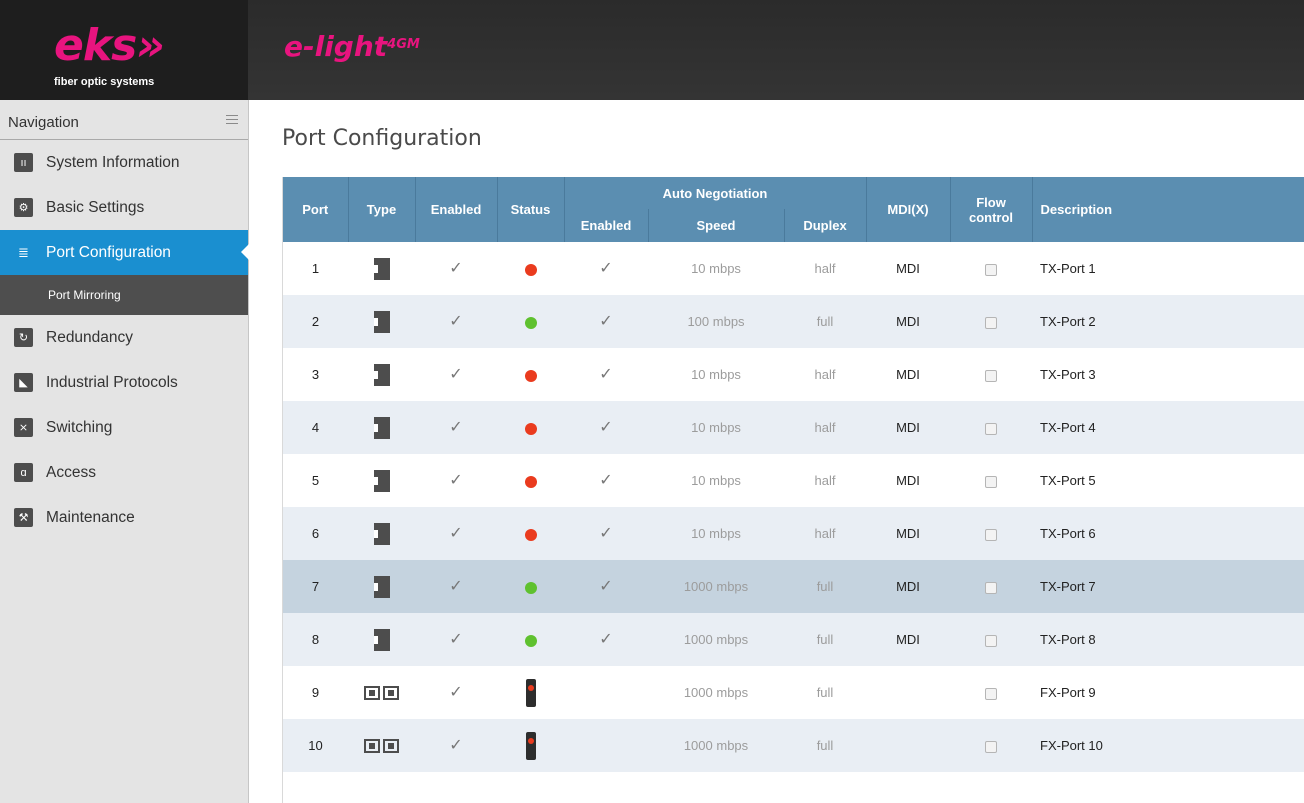 This screenshot has height=803, width=1304. What do you see at coordinates (1068, 321) in the screenshot?
I see `description-value: TX-Port 2` at bounding box center [1068, 321].